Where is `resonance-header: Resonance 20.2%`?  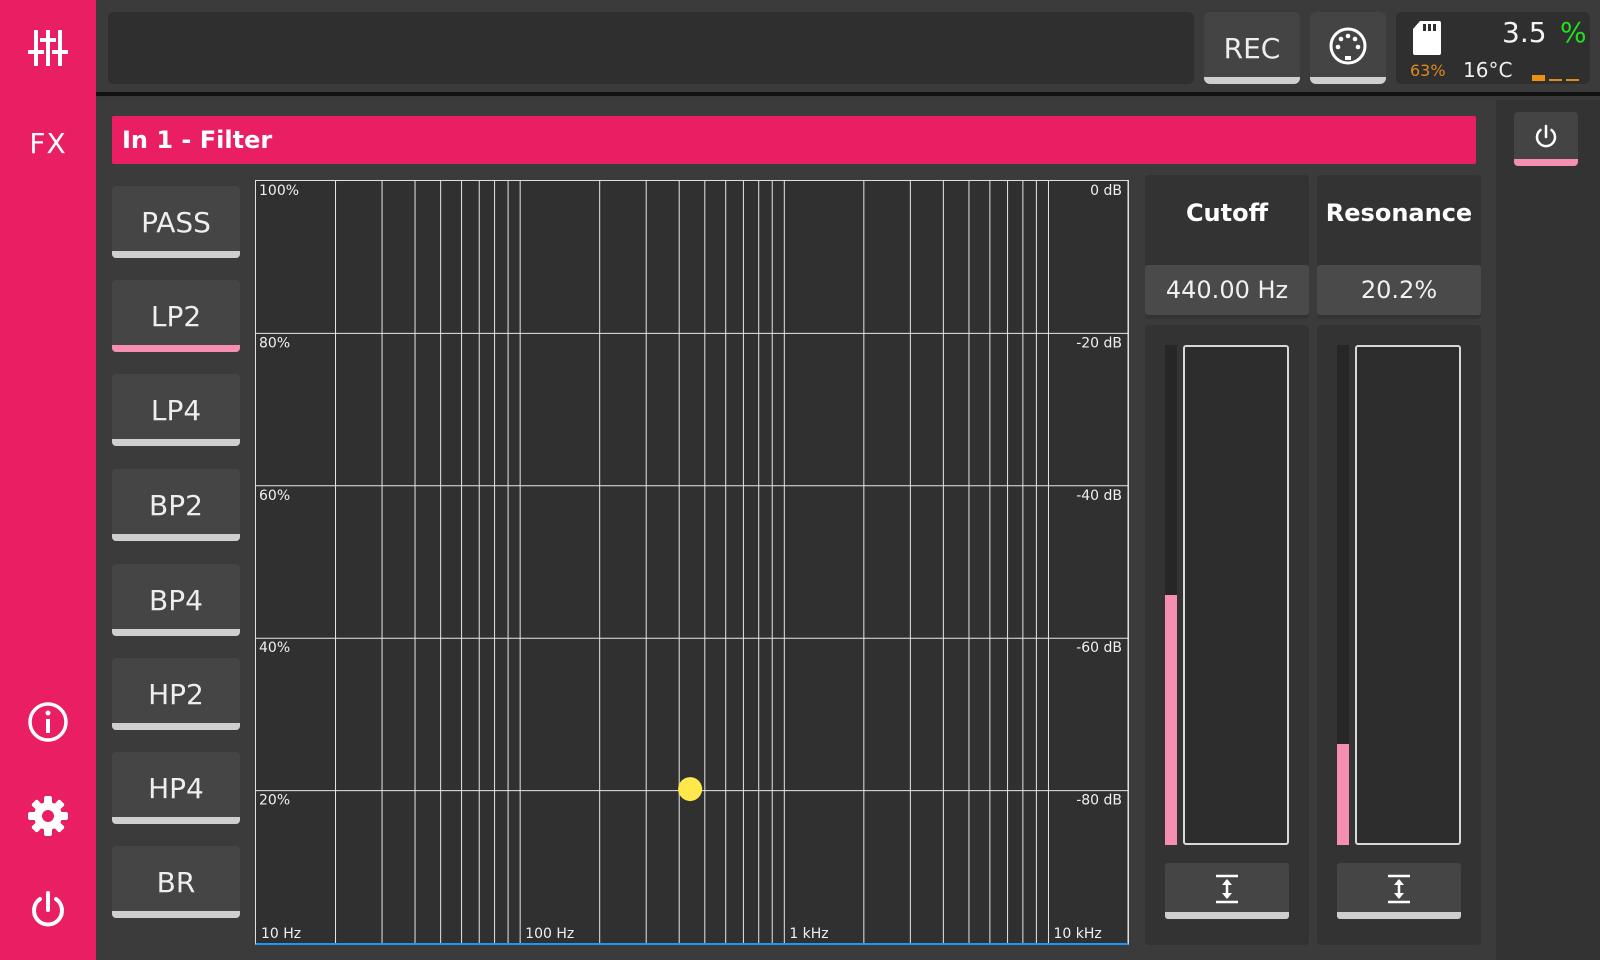 resonance-header: Resonance 20.2% is located at coordinates (1399, 247).